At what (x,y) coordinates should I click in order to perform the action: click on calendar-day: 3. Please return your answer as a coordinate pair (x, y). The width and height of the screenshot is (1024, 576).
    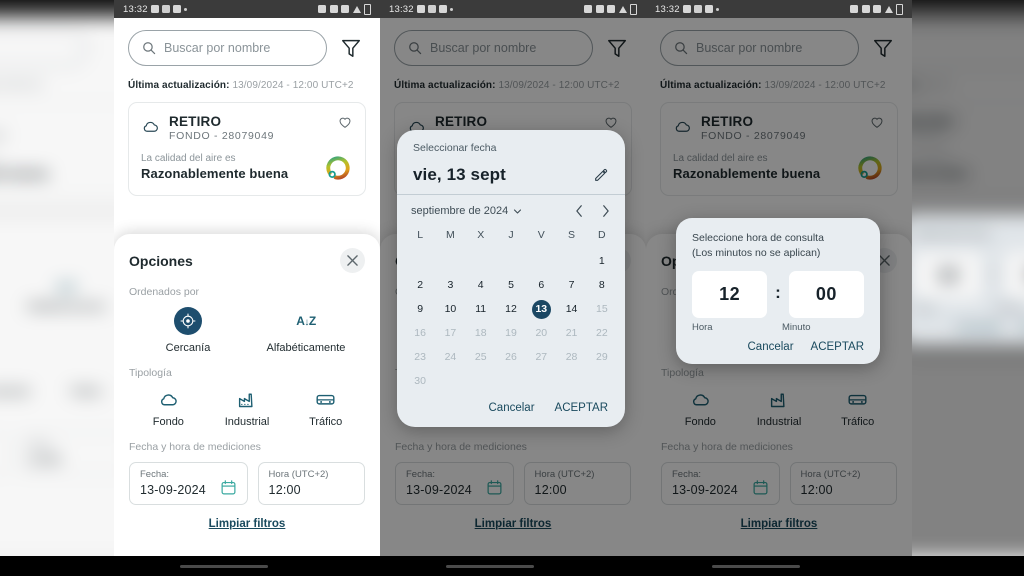
    Looking at the image, I should click on (450, 285).